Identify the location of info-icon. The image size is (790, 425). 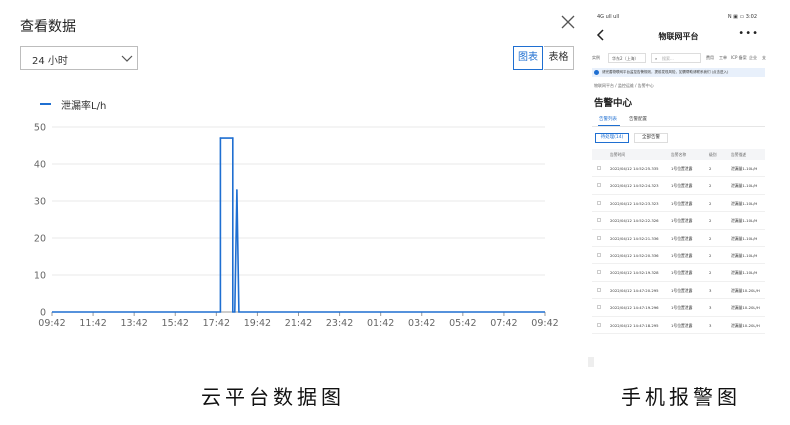
(596, 72).